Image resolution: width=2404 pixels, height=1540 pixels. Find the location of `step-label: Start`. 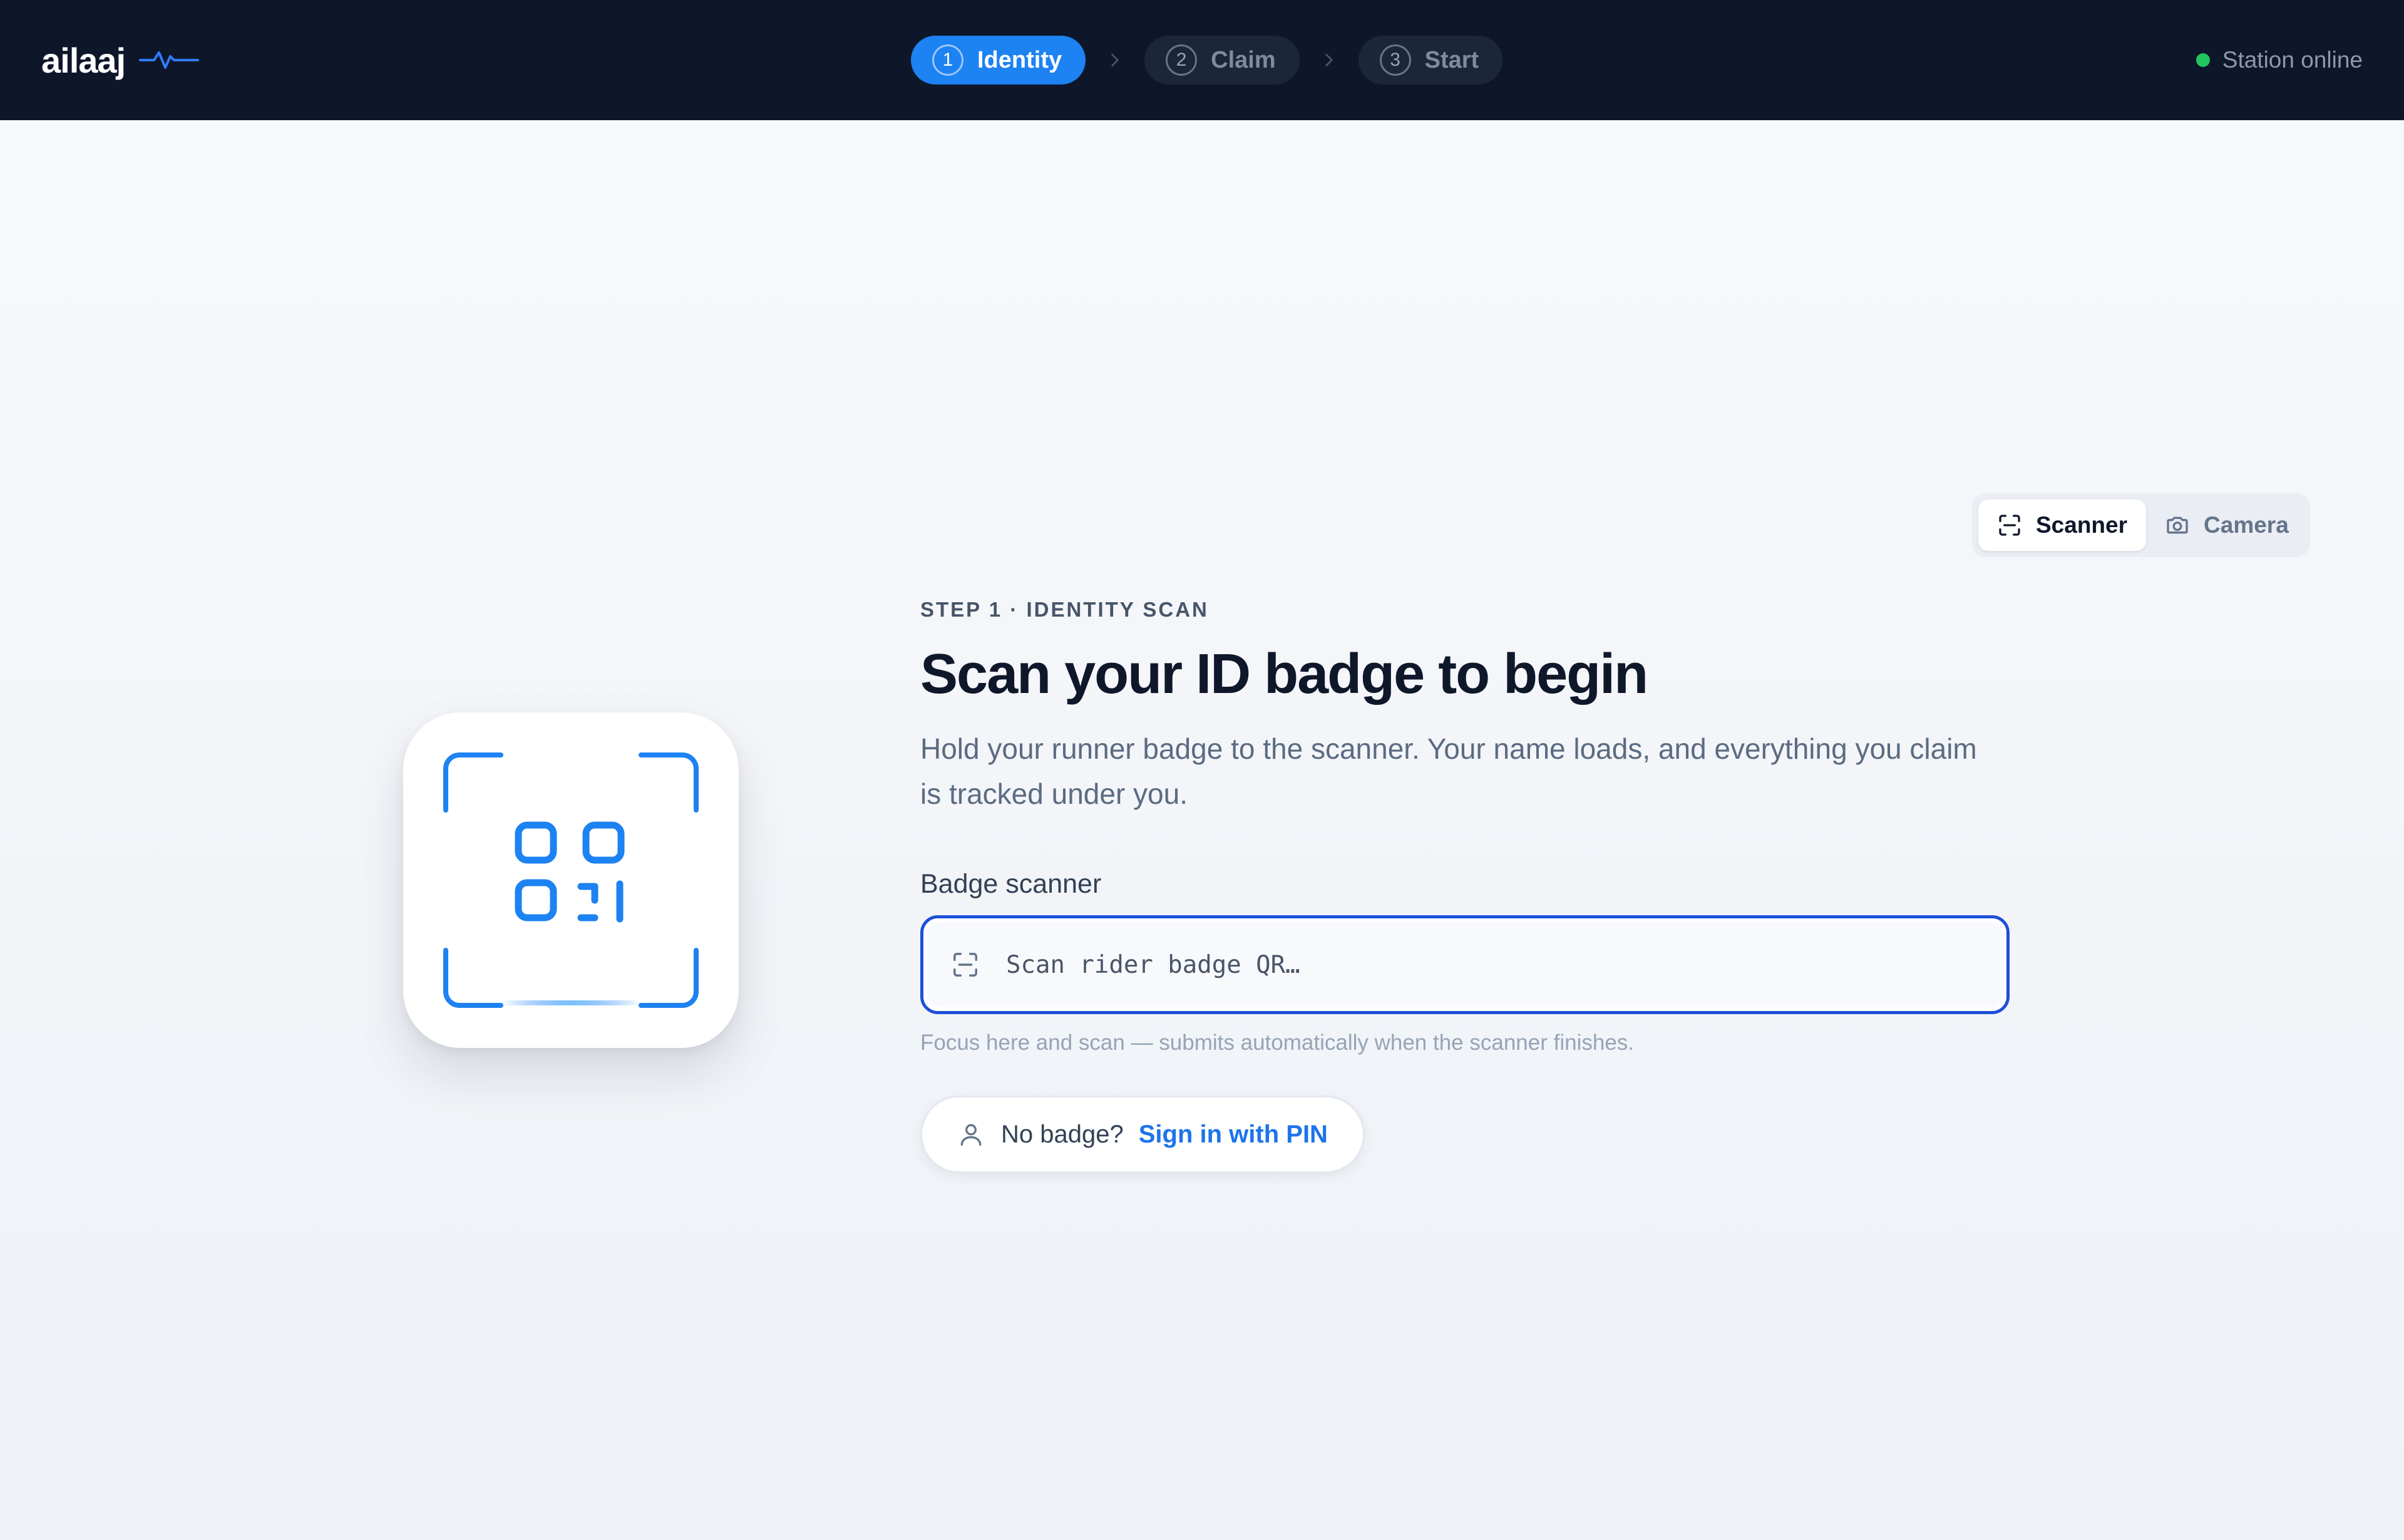

step-label: Start is located at coordinates (1451, 59).